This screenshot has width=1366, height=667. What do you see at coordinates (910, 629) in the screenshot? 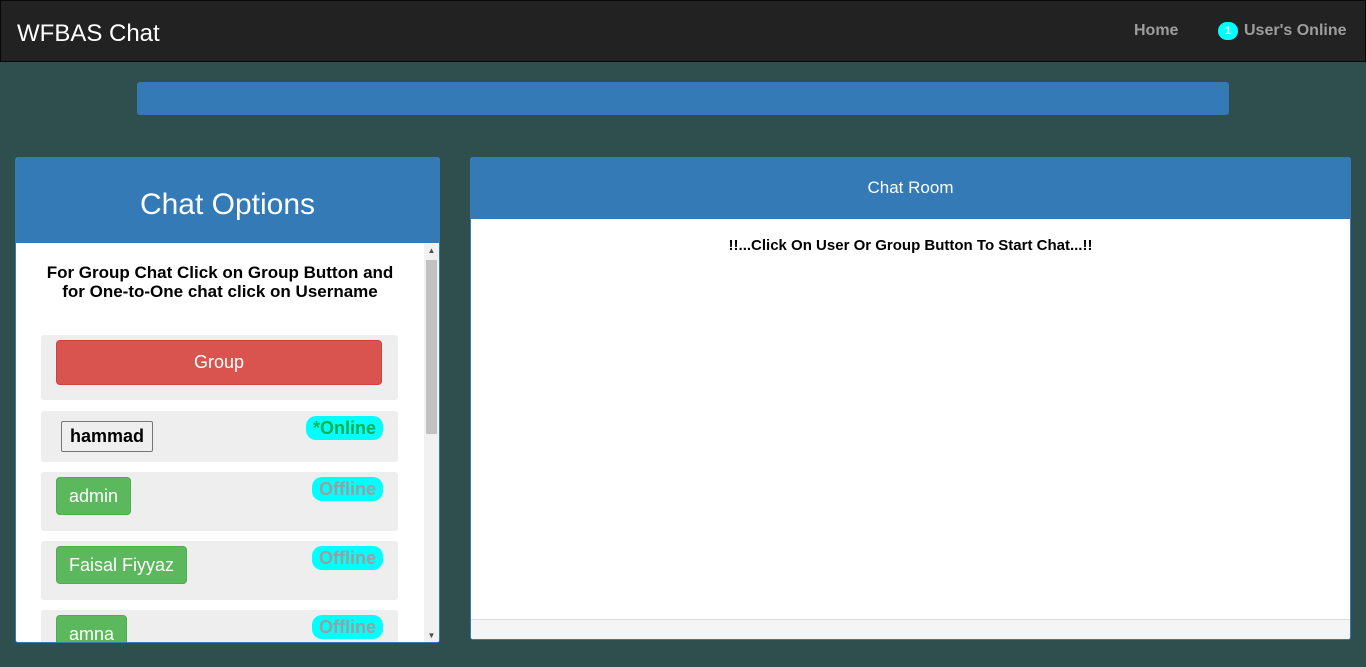
I see `chat-room-footer` at bounding box center [910, 629].